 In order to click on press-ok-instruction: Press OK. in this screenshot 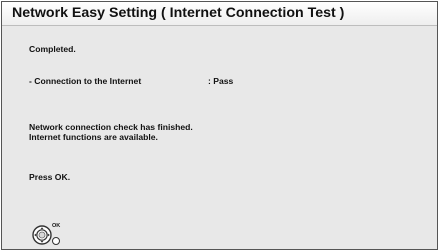, I will do `click(50, 177)`.